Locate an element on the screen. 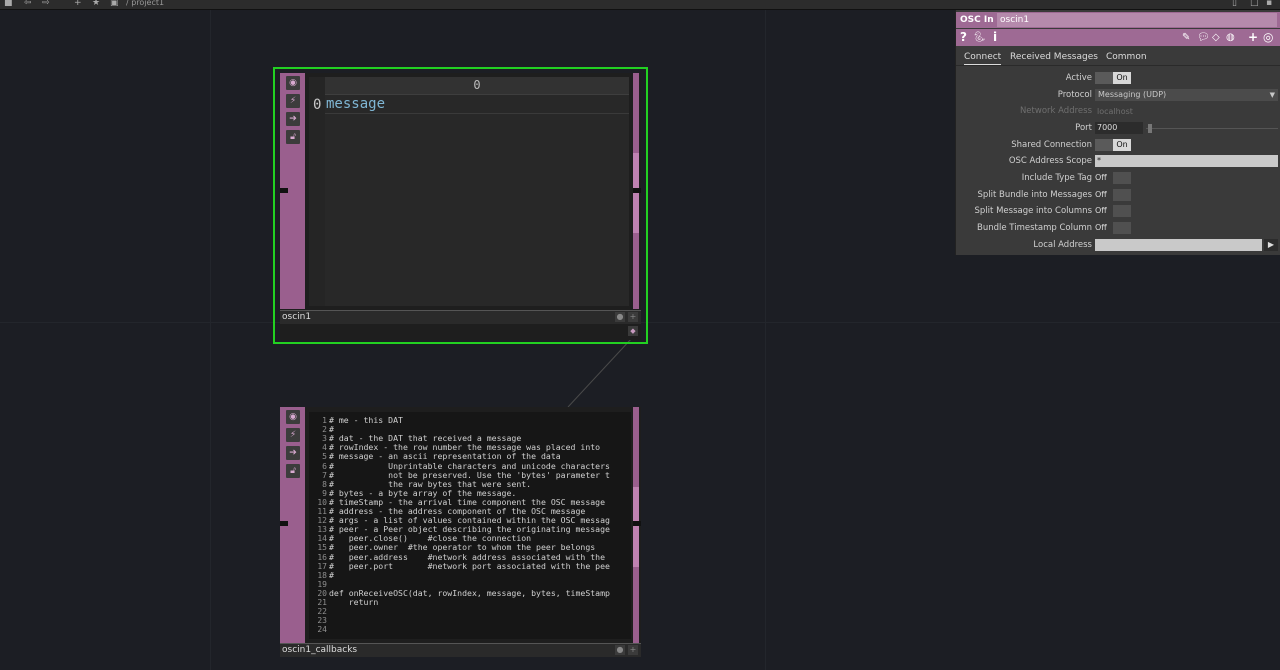  protocol-dropdown: Messaging (UDP) ▼ is located at coordinates (1186, 95).